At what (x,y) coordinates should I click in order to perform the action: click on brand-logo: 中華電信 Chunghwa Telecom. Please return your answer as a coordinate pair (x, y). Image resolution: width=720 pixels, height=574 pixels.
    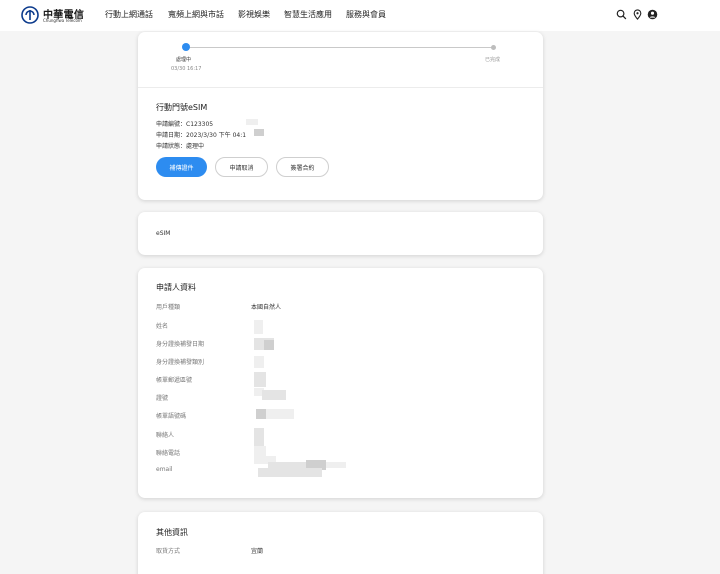
    Looking at the image, I should click on (52, 15).